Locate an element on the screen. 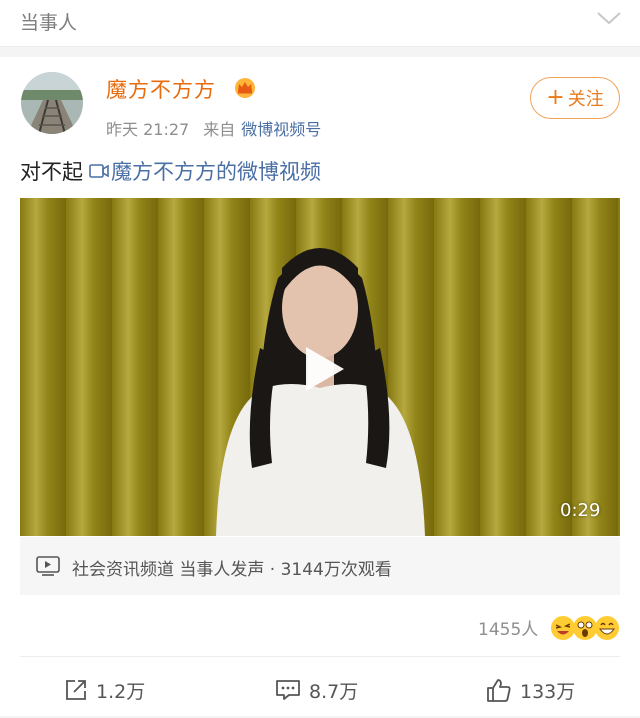 This screenshot has width=640, height=718. share-button: 1.2万 is located at coordinates (104, 690).